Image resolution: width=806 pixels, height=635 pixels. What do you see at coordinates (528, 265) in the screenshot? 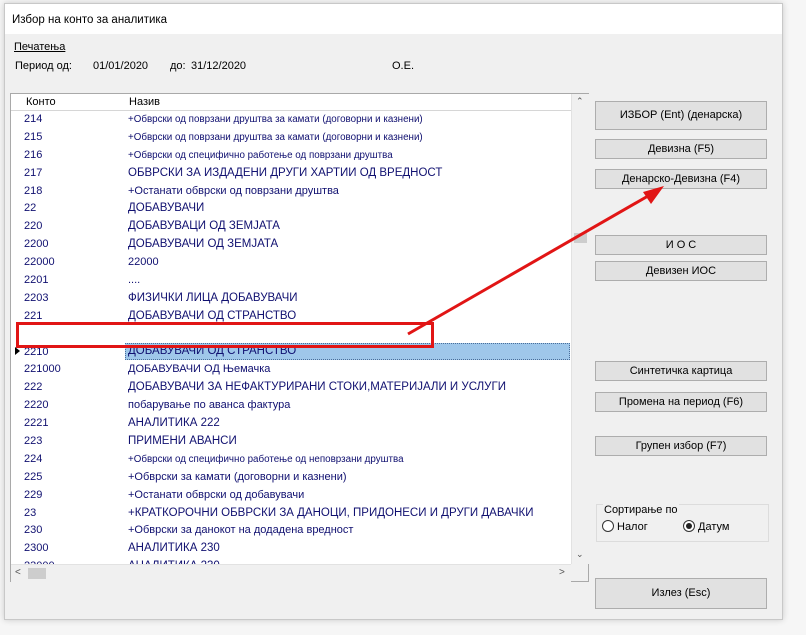
I see `annotation-arrow-line` at bounding box center [528, 265].